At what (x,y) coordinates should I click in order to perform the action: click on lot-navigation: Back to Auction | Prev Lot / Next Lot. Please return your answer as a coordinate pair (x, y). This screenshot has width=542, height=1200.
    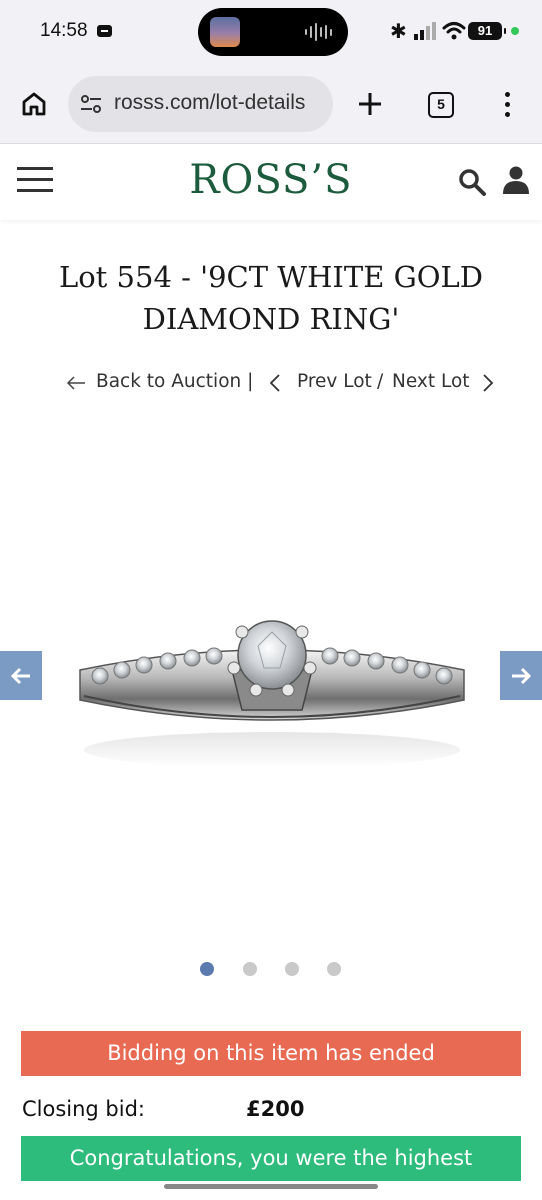
    Looking at the image, I should click on (271, 383).